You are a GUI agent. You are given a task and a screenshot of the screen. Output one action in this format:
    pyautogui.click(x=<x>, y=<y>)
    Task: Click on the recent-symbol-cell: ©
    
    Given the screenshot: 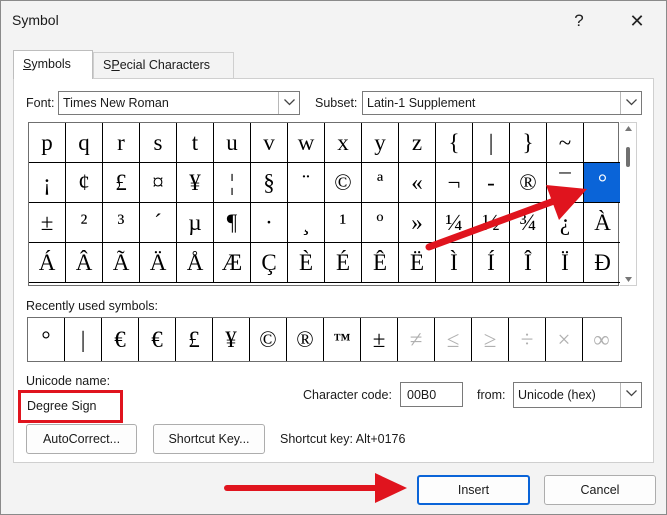 What is the action you would take?
    pyautogui.click(x=268, y=339)
    